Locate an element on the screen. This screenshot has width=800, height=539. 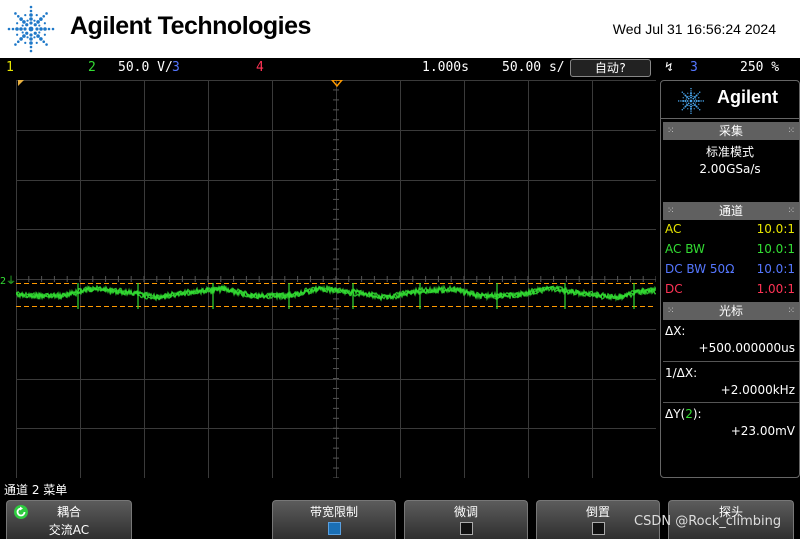
channel-3-indicator: 3 is located at coordinates (176, 67).